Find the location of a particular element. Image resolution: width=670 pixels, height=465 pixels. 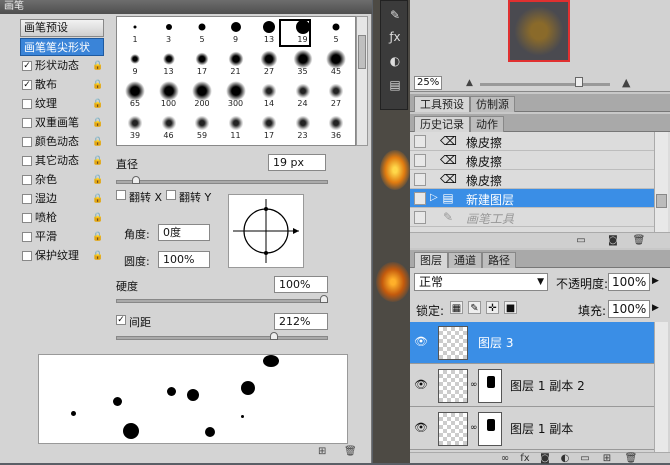

flip-y-checkbox is located at coordinates (171, 195).